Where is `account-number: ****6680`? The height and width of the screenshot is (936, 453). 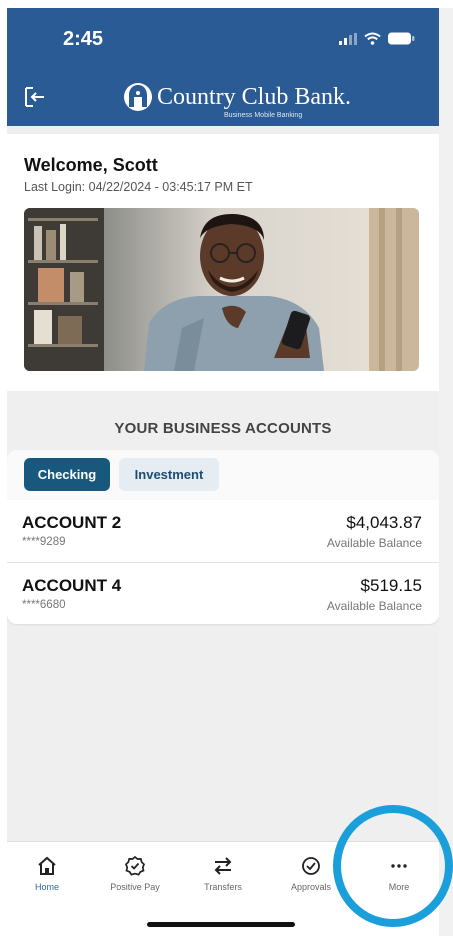 account-number: ****6680 is located at coordinates (44, 605).